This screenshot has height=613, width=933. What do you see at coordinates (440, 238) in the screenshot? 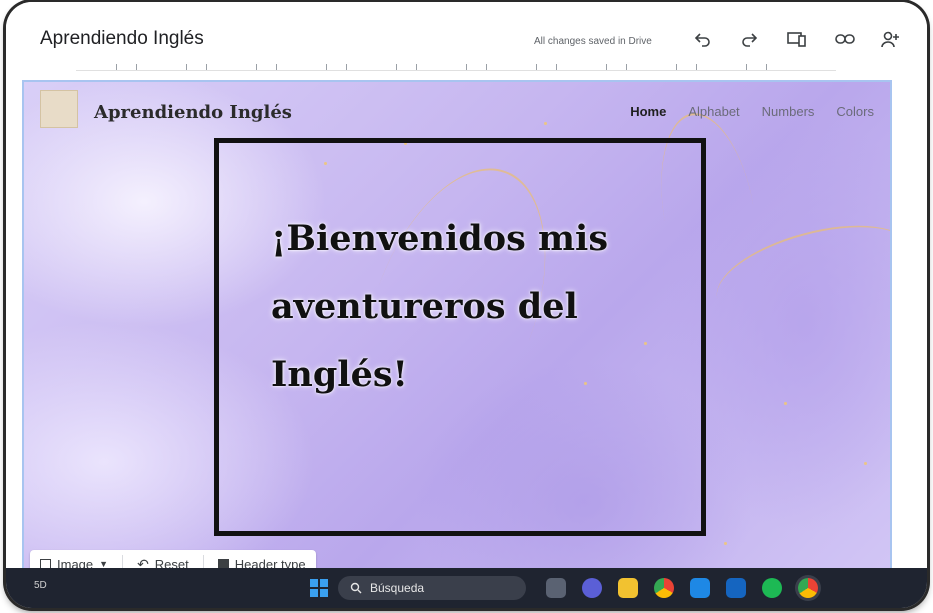
I see `hero-heading-line-1: ¡Bienvenidos mis` at bounding box center [440, 238].